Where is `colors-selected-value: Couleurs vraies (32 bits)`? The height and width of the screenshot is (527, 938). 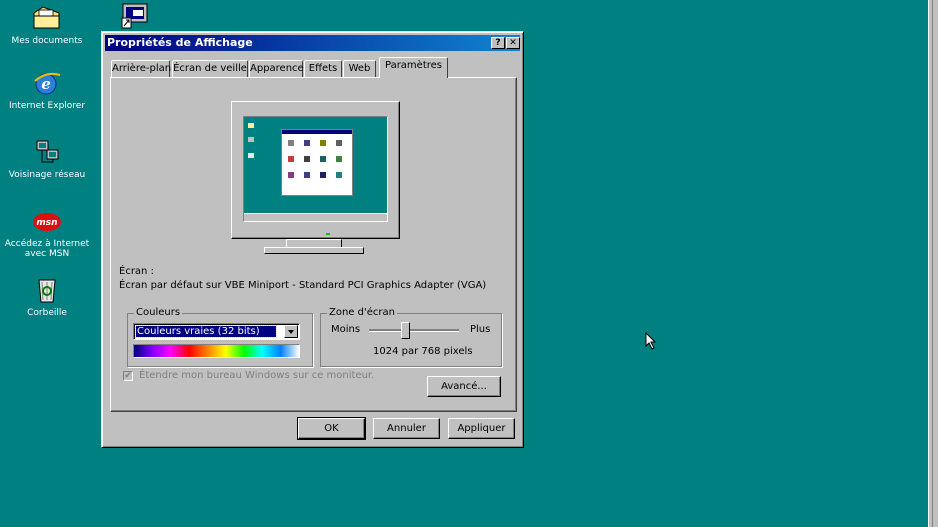
colors-selected-value: Couleurs vraies (32 bits) is located at coordinates (206, 331).